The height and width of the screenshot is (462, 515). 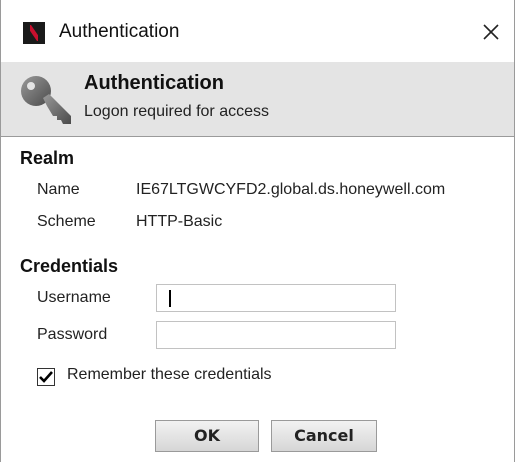 I want to click on checkmark-icon, so click(x=46, y=377).